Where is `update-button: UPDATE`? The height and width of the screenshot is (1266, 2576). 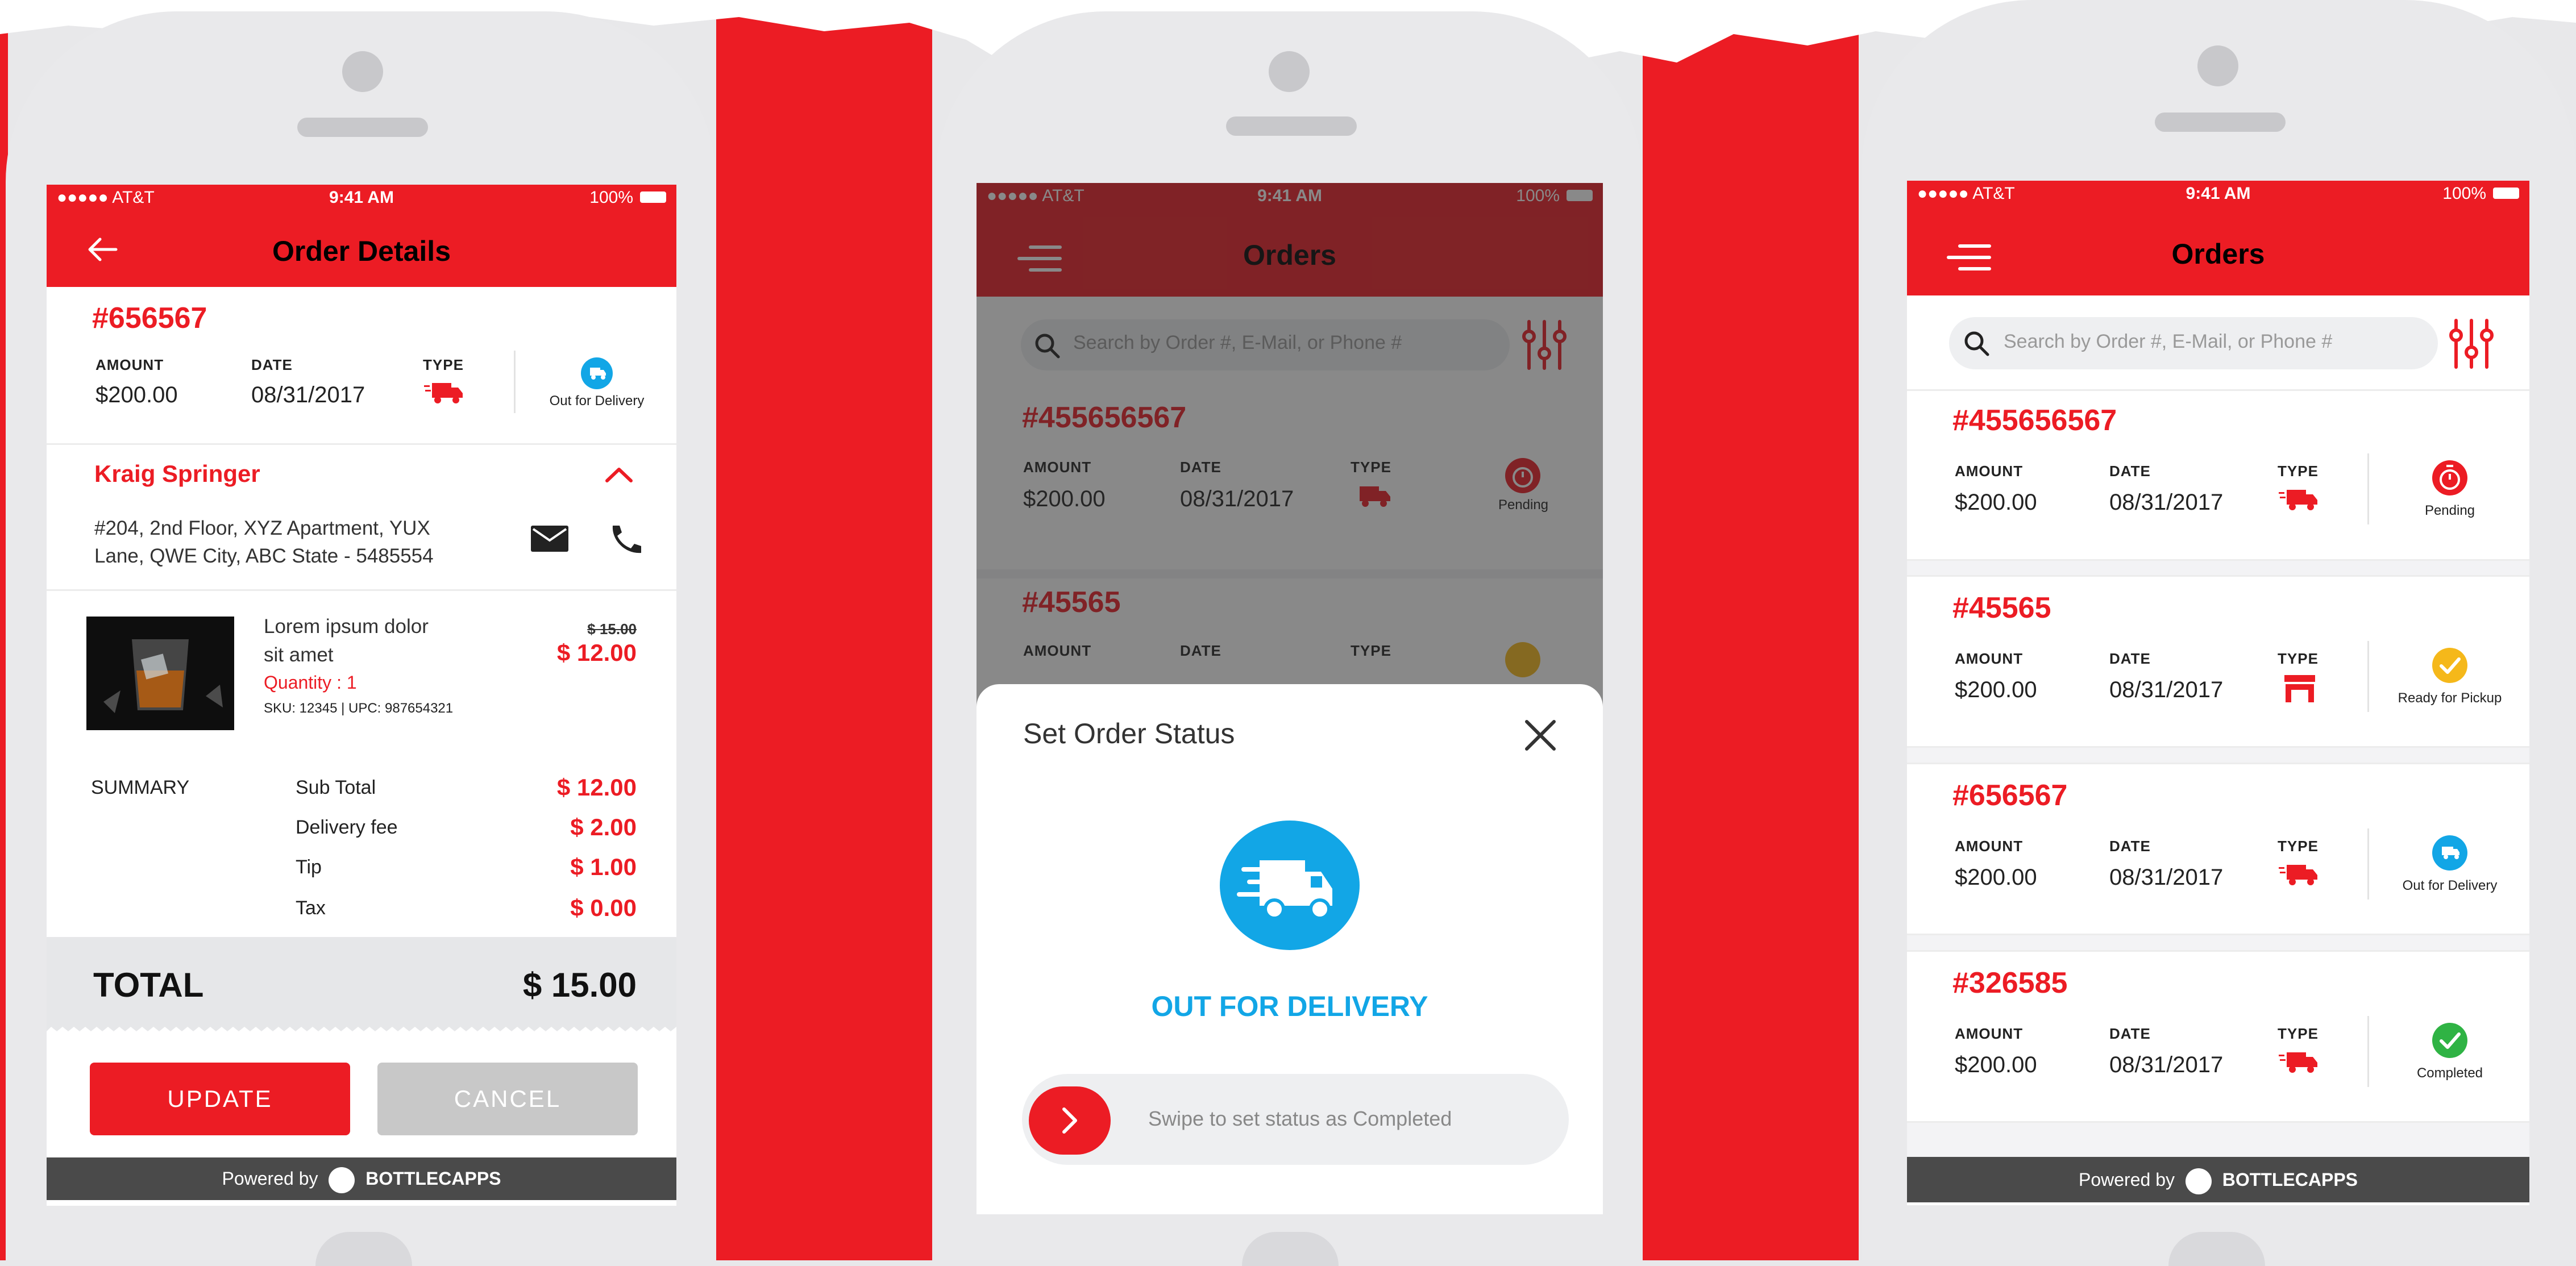 update-button: UPDATE is located at coordinates (220, 1099).